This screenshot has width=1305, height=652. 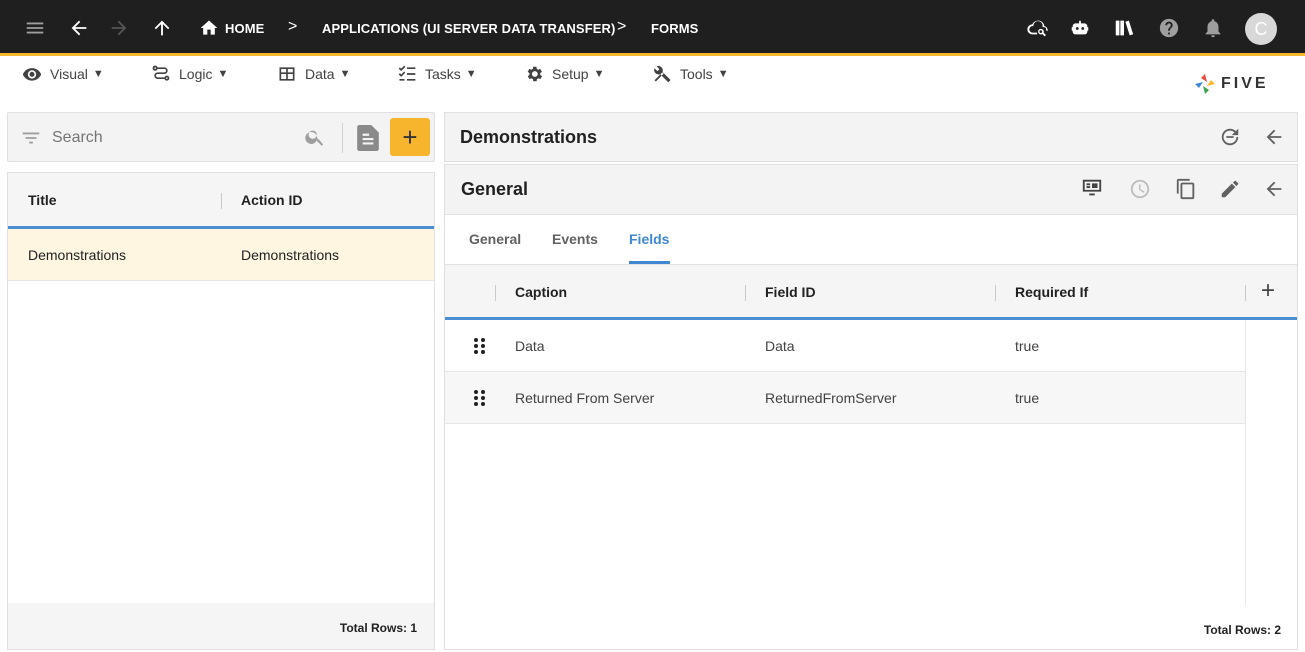 I want to click on total-rows: Total Rows: 2, so click(x=1242, y=630).